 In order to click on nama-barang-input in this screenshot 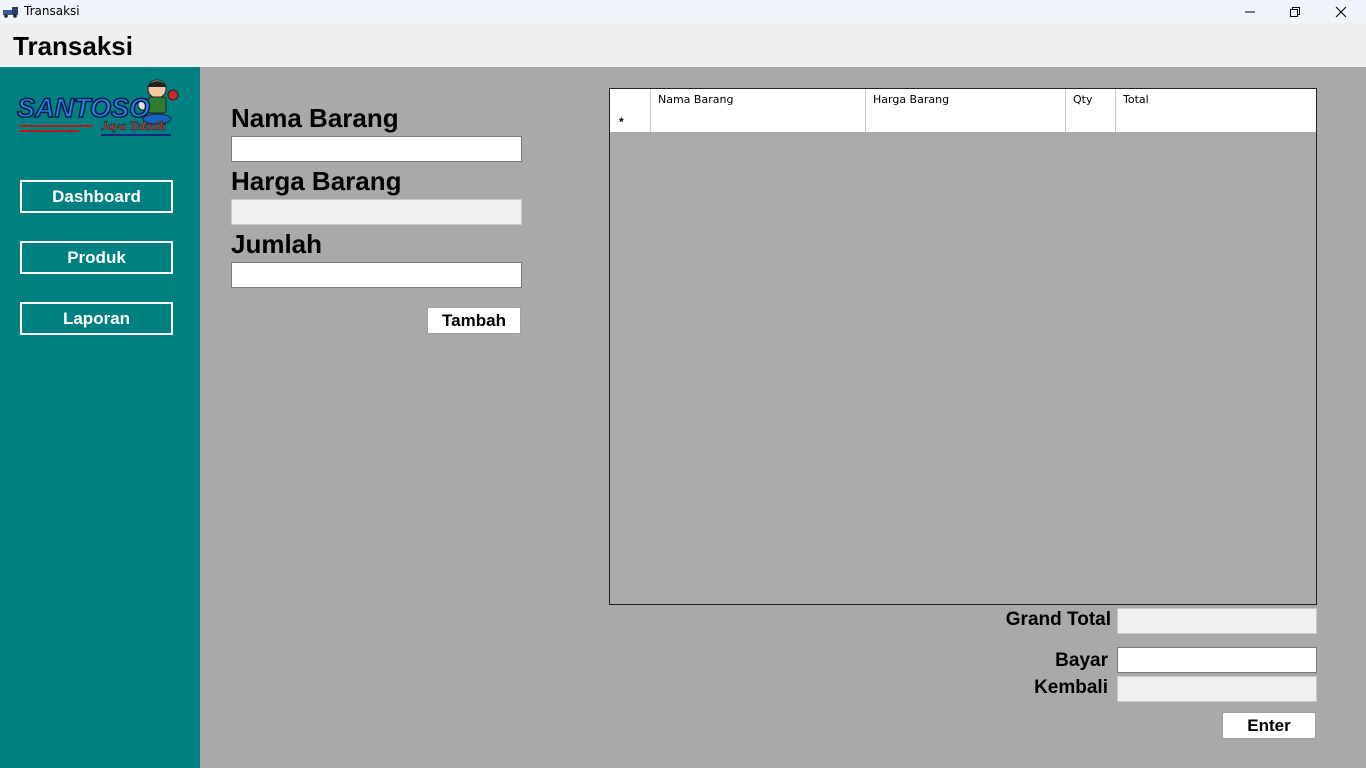, I will do `click(376, 149)`.